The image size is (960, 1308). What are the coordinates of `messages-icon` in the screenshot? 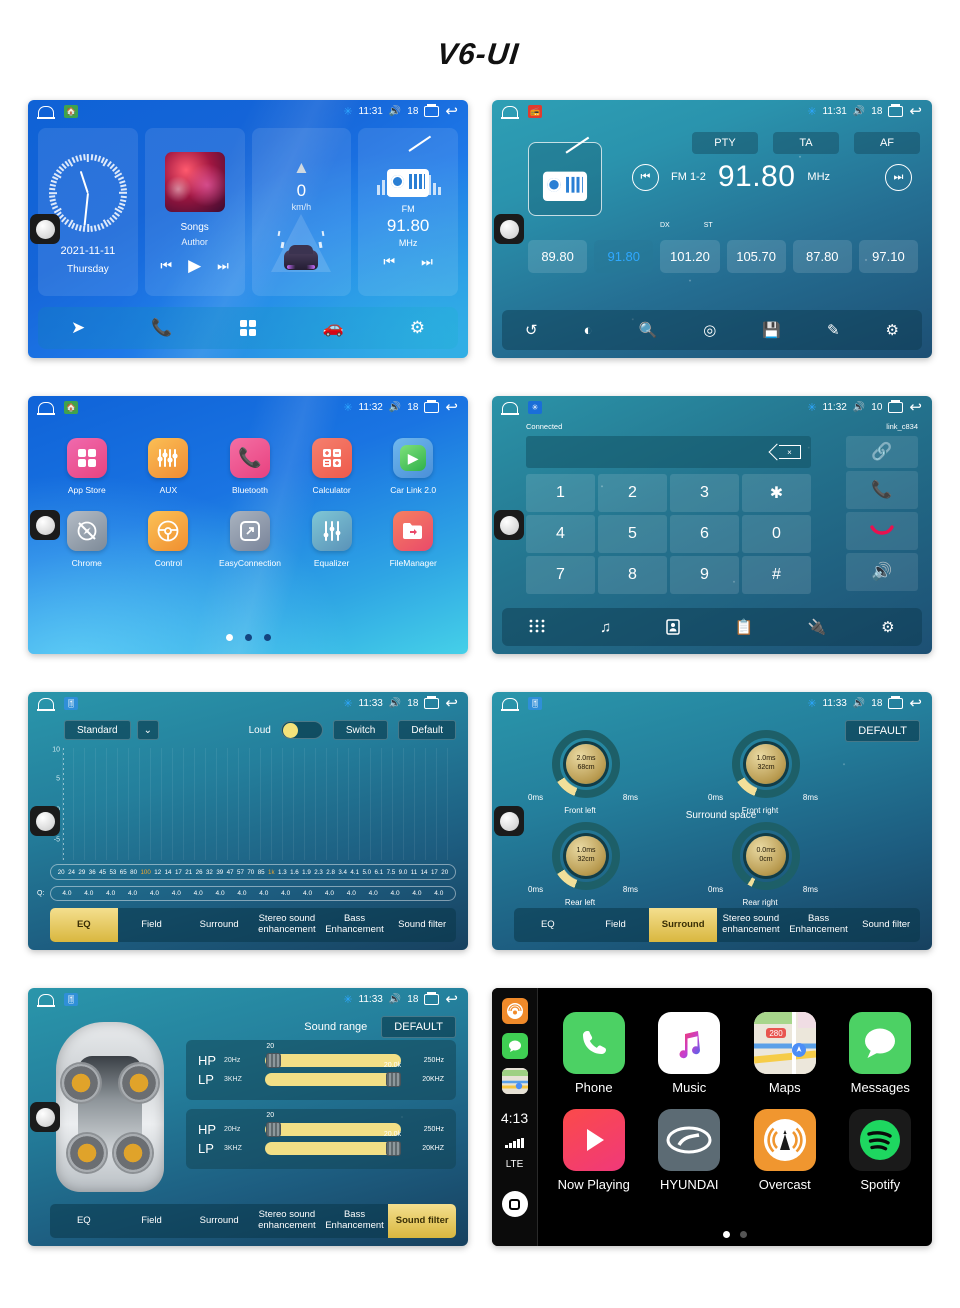 It's located at (514, 1046).